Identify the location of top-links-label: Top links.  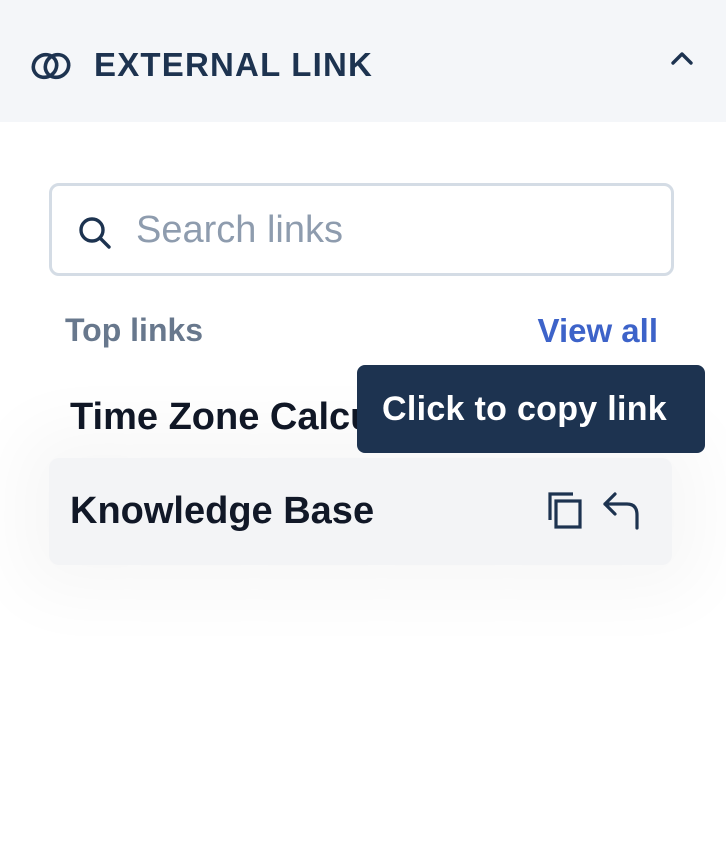
(134, 330).